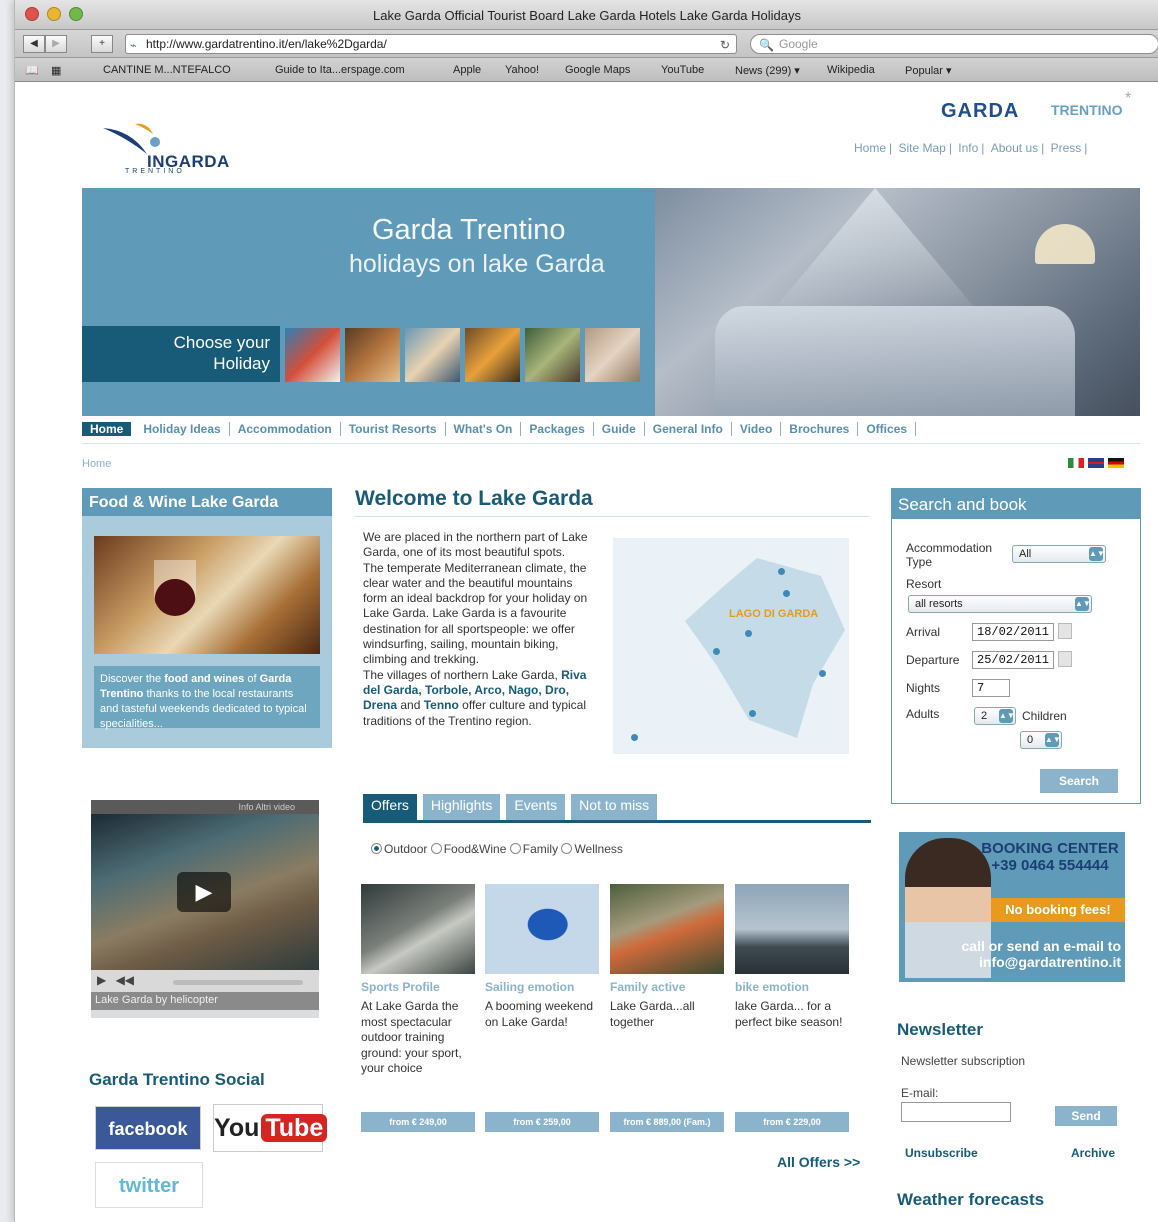 This screenshot has width=1158, height=1222. I want to click on video-progress-bar, so click(238, 982).